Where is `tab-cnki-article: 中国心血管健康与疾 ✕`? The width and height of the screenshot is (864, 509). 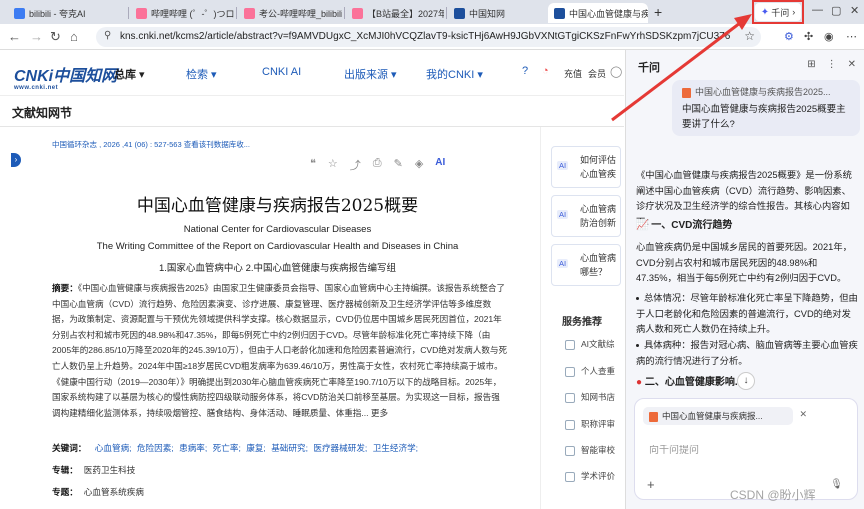 tab-cnki-article: 中国心血管健康与疾 ✕ is located at coordinates (598, 13).